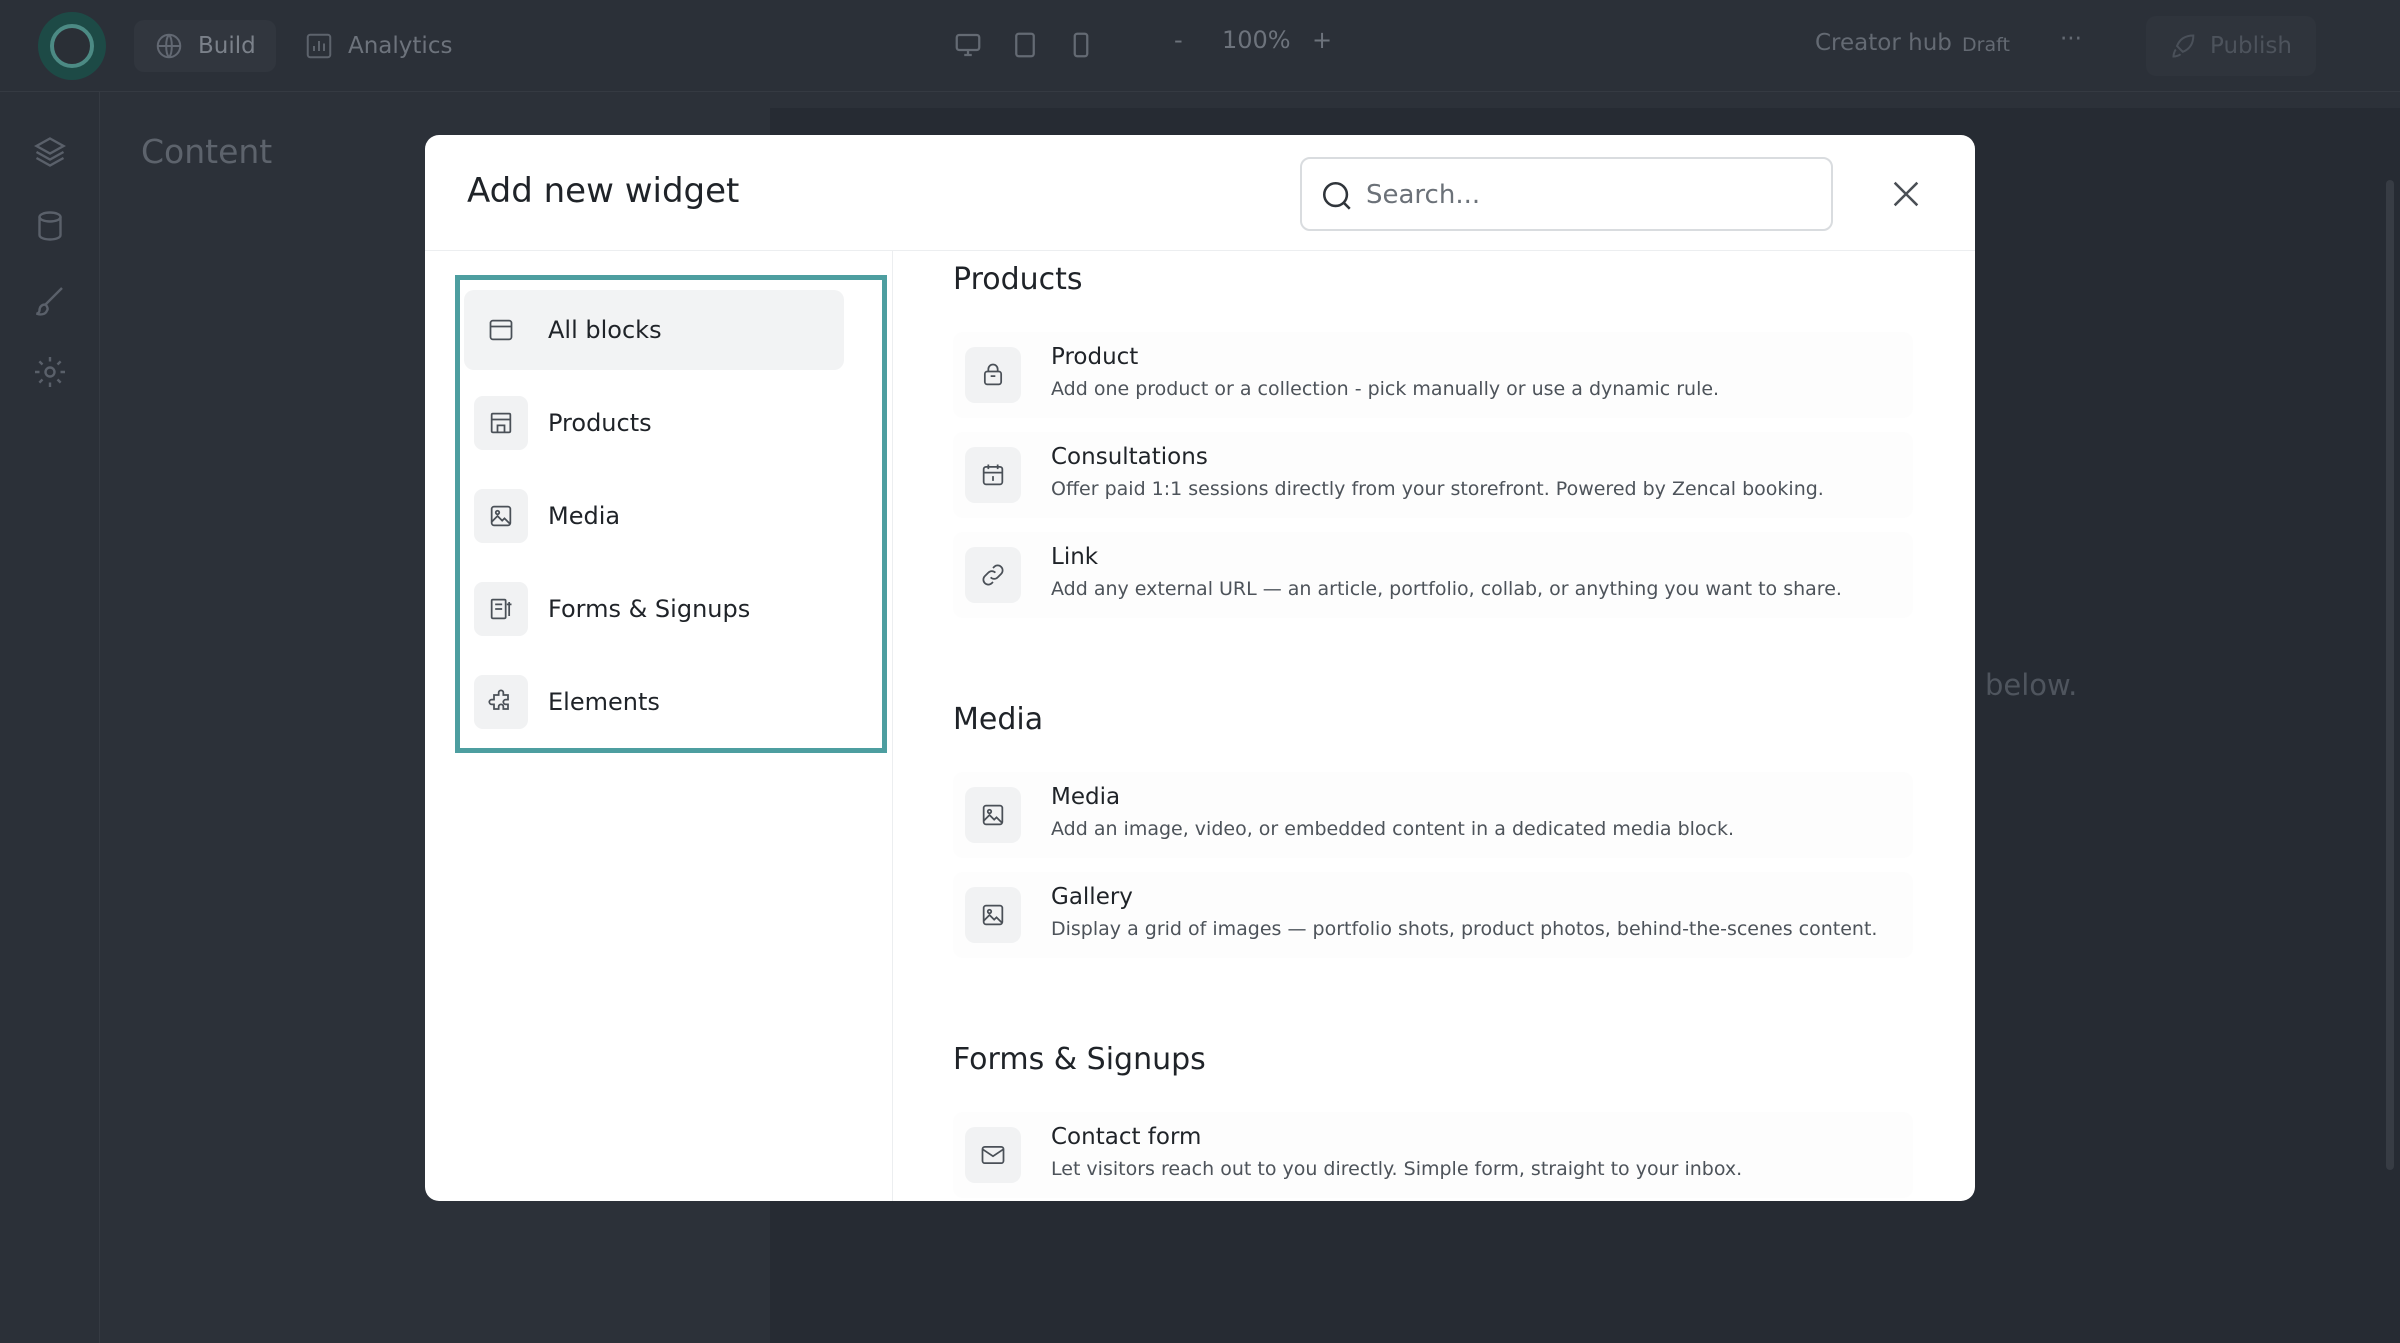  I want to click on nav-item-all-blocks: All blocks, so click(654, 330).